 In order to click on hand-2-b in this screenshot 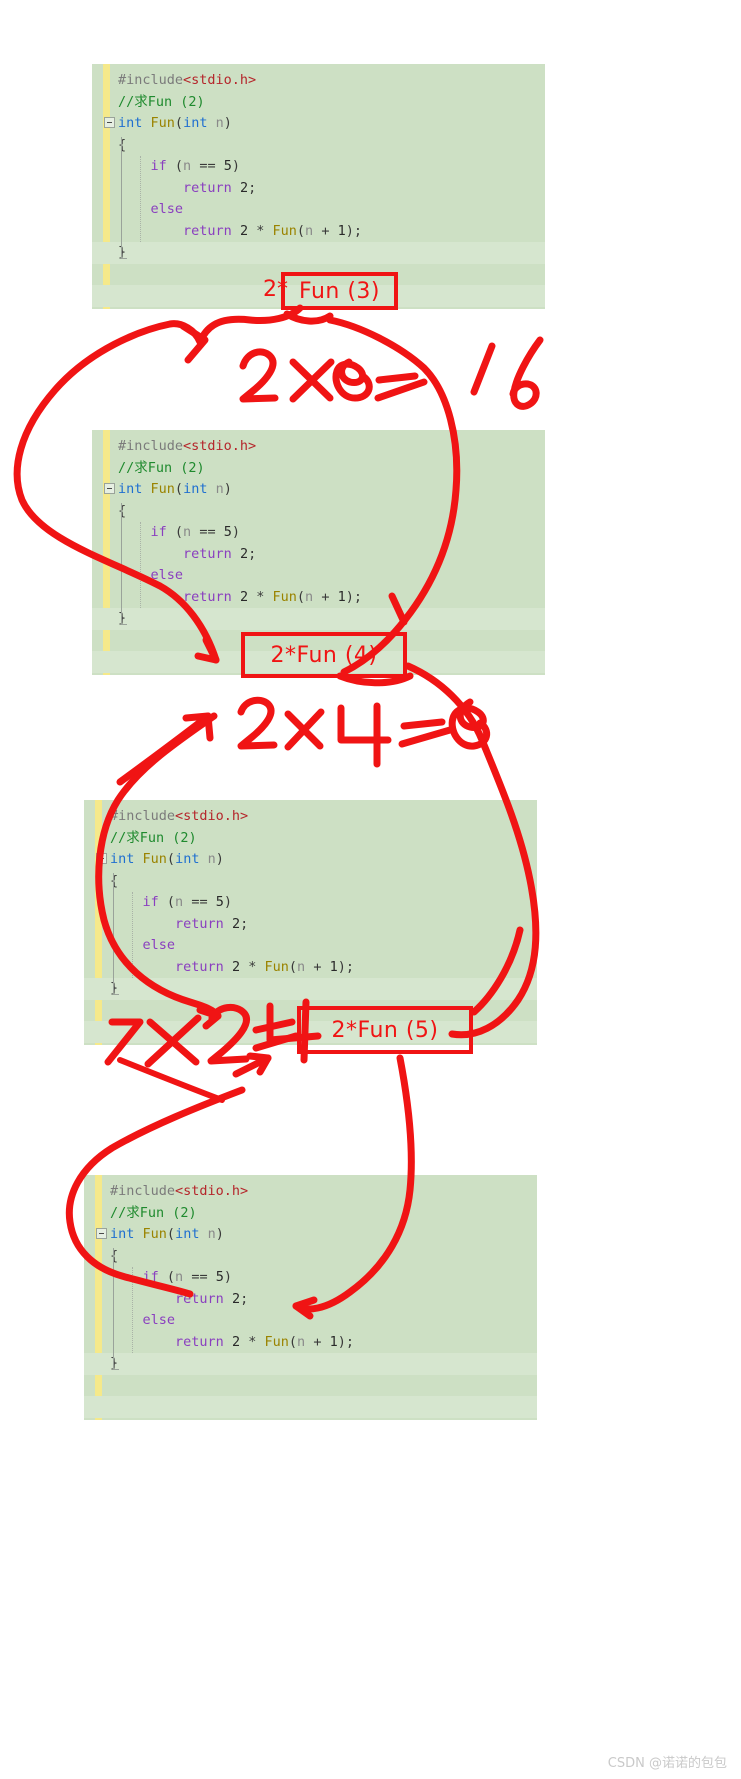, I will do `click(257, 723)`.